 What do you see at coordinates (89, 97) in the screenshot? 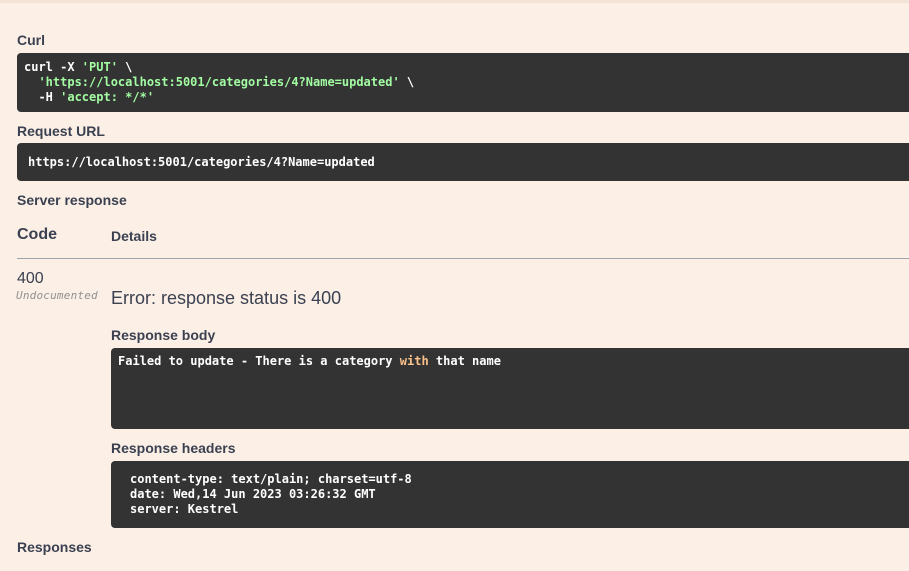
I see `curl-line-3: -H 'accept: */*'` at bounding box center [89, 97].